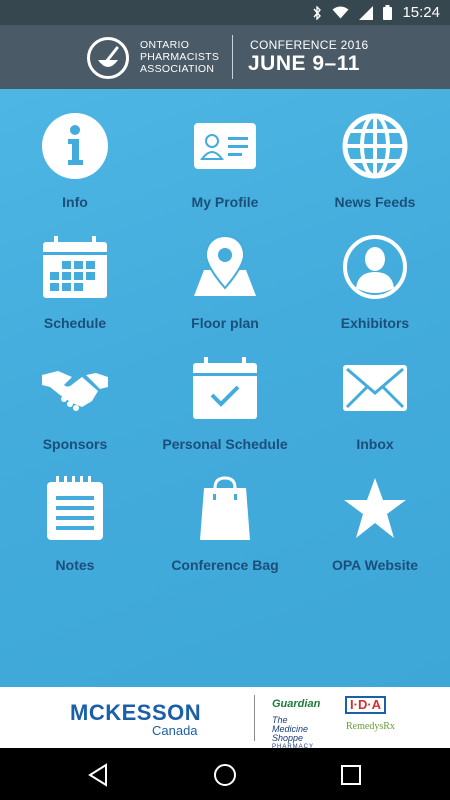  Describe the element at coordinates (177, 69) in the screenshot. I see `org-name-line: ASSOCIATION` at that location.